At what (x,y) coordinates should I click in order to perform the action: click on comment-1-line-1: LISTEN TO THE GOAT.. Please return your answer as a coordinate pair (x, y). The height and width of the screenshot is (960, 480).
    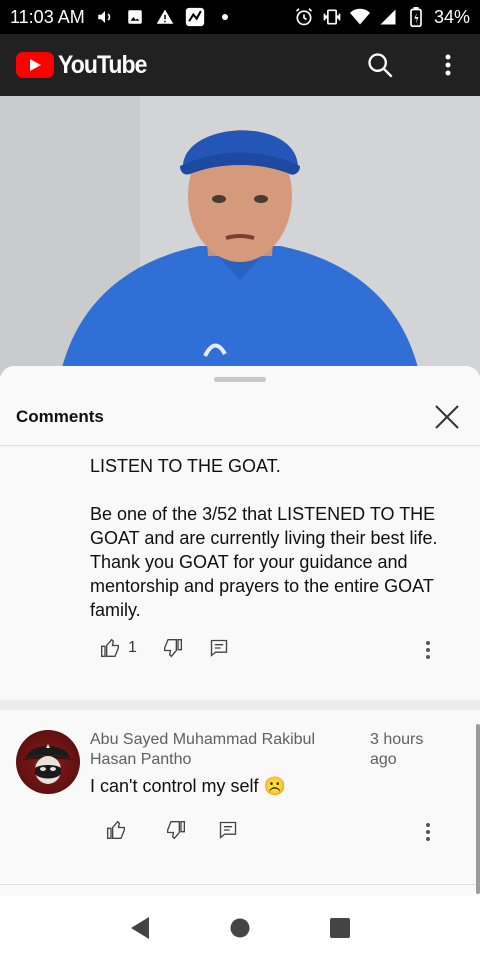
    Looking at the image, I should click on (185, 466).